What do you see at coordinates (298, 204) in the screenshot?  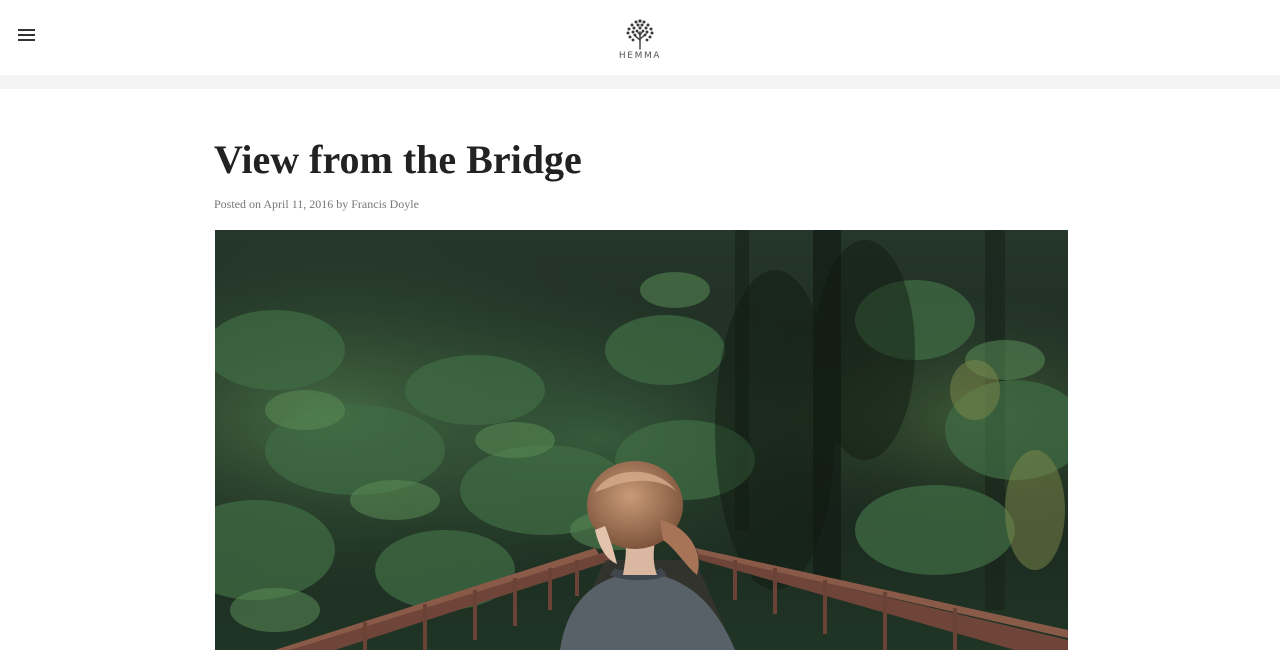 I see `post-date-link: April 11, 2016` at bounding box center [298, 204].